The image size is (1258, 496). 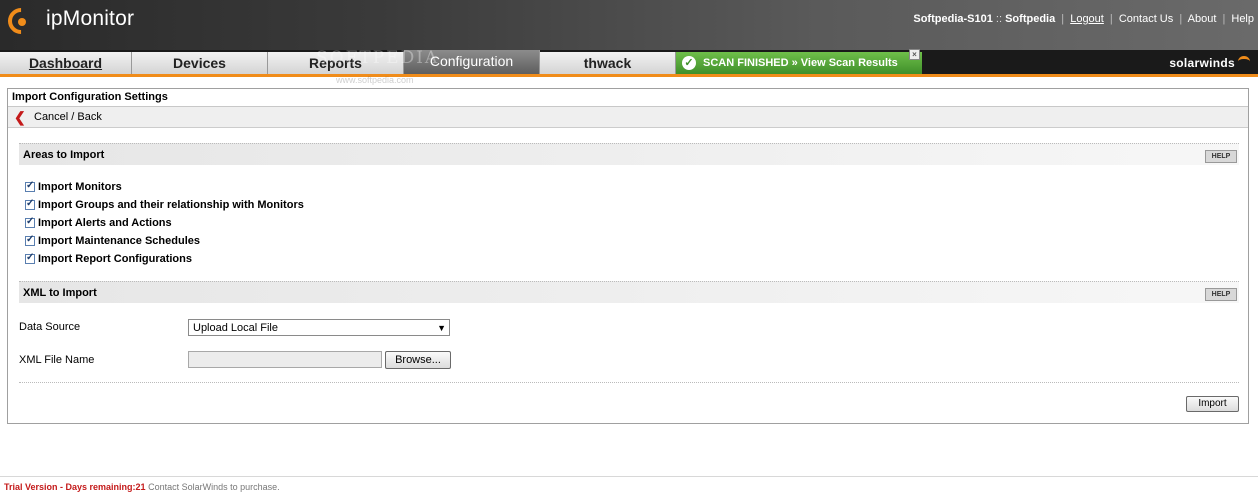 What do you see at coordinates (629, 292) in the screenshot?
I see `xml-to-import-header: XML to Import HELP` at bounding box center [629, 292].